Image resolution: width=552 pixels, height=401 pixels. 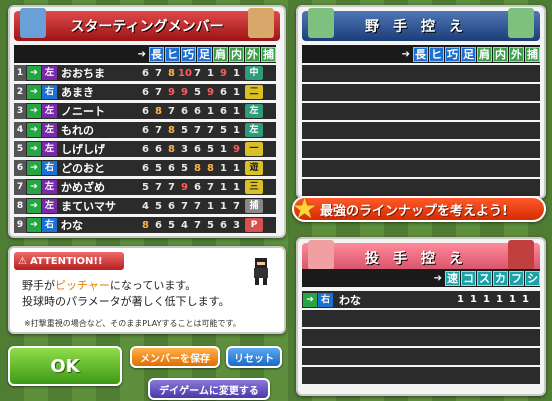 What do you see at coordinates (145, 149) in the screenshot?
I see `lineup-row: 5 ➔ 左しげしげ 6 6 8 3 6 5 1 9 一` at bounding box center [145, 149].